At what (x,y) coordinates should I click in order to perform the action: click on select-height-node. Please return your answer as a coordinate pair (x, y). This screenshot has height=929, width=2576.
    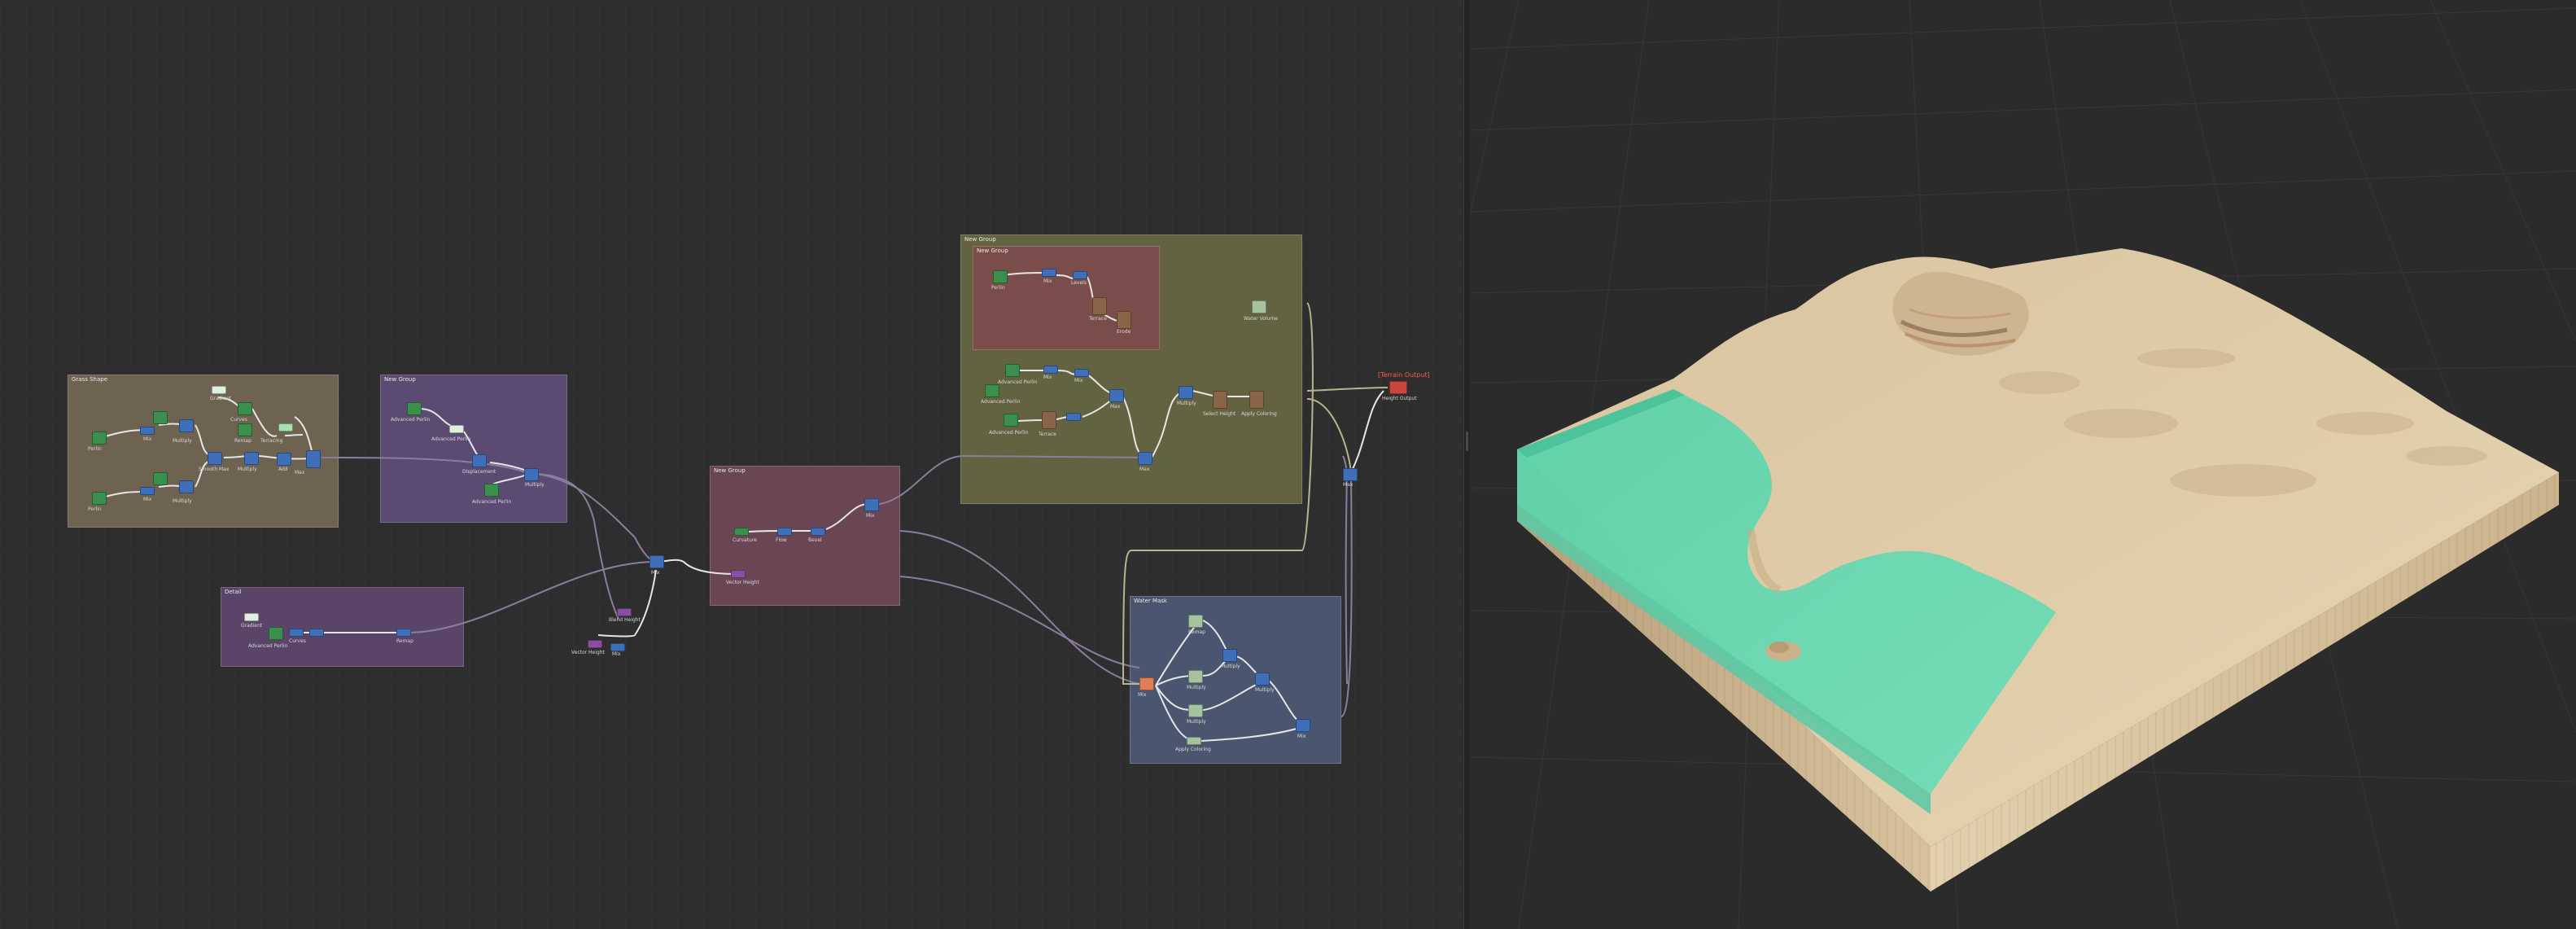
    Looking at the image, I should click on (1220, 400).